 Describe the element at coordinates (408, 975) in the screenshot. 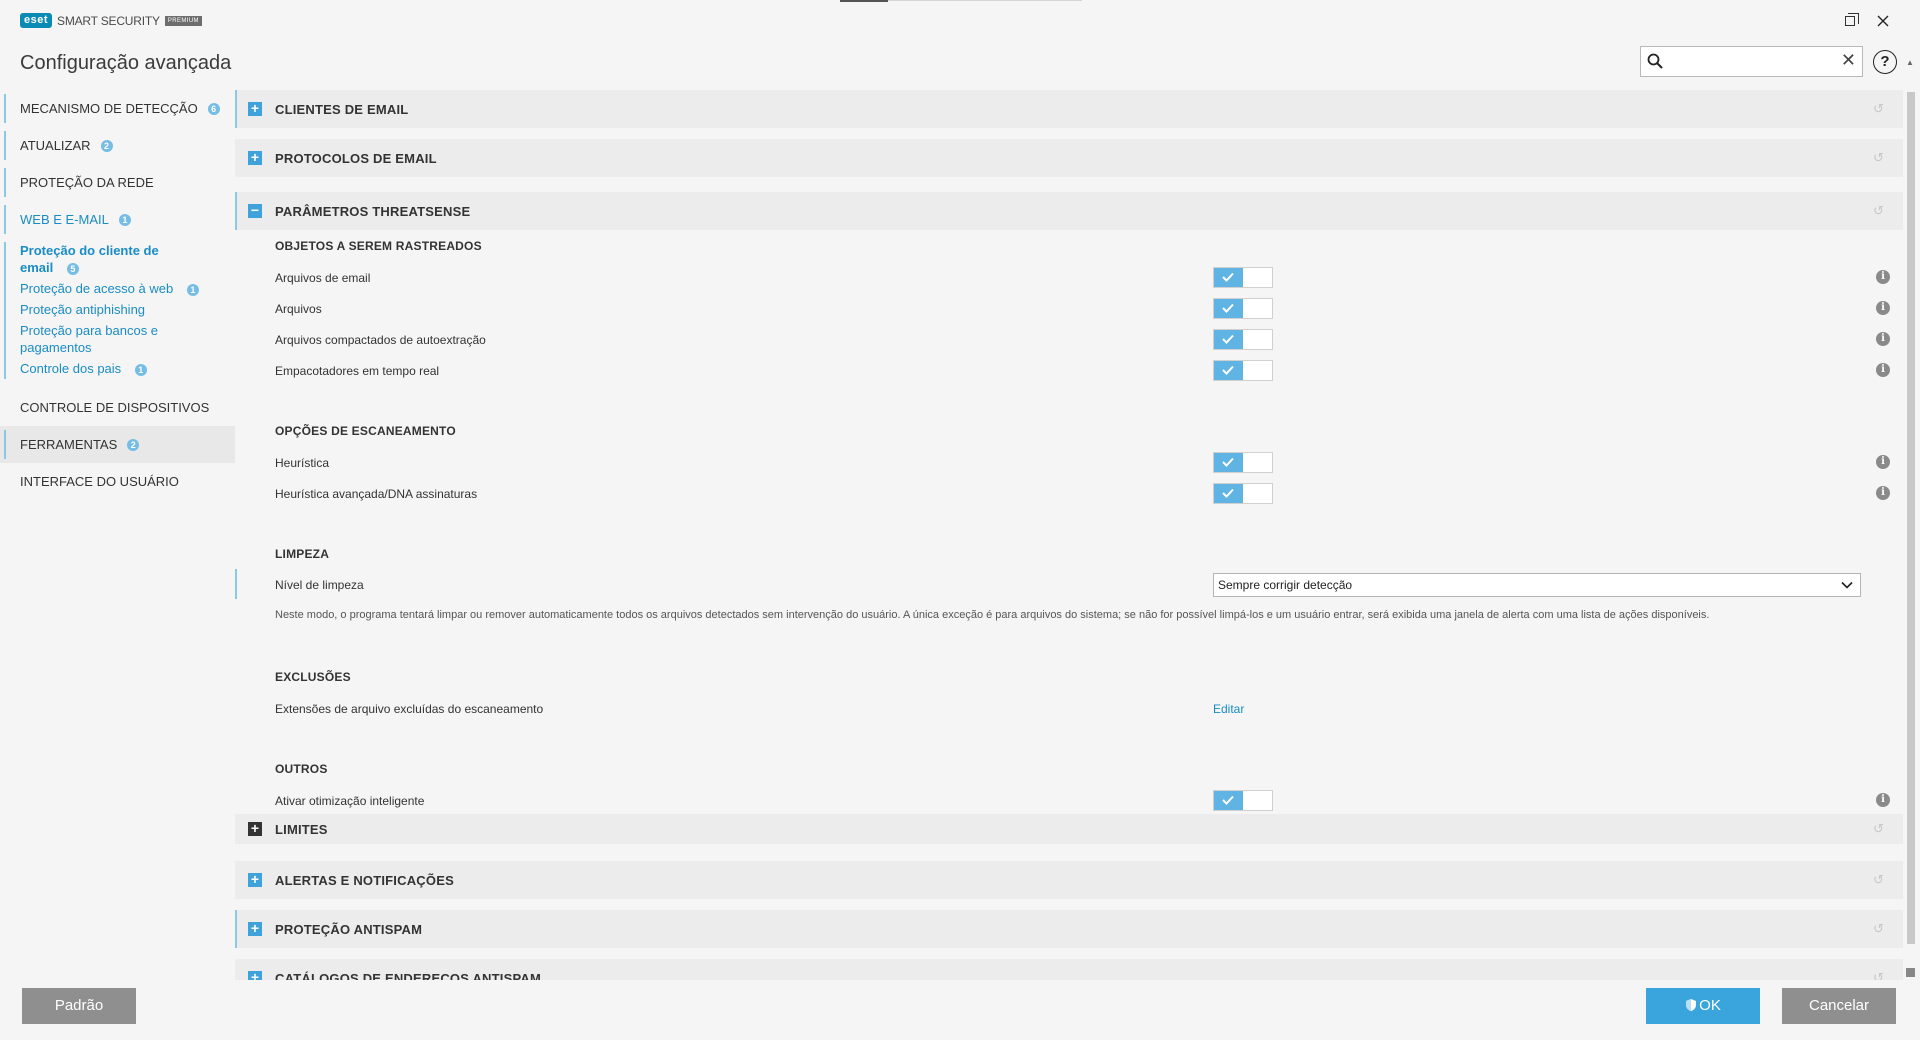

I see `section-title: CATÁLOGOS DE ENDEREÇOS ANTISPAM` at that location.